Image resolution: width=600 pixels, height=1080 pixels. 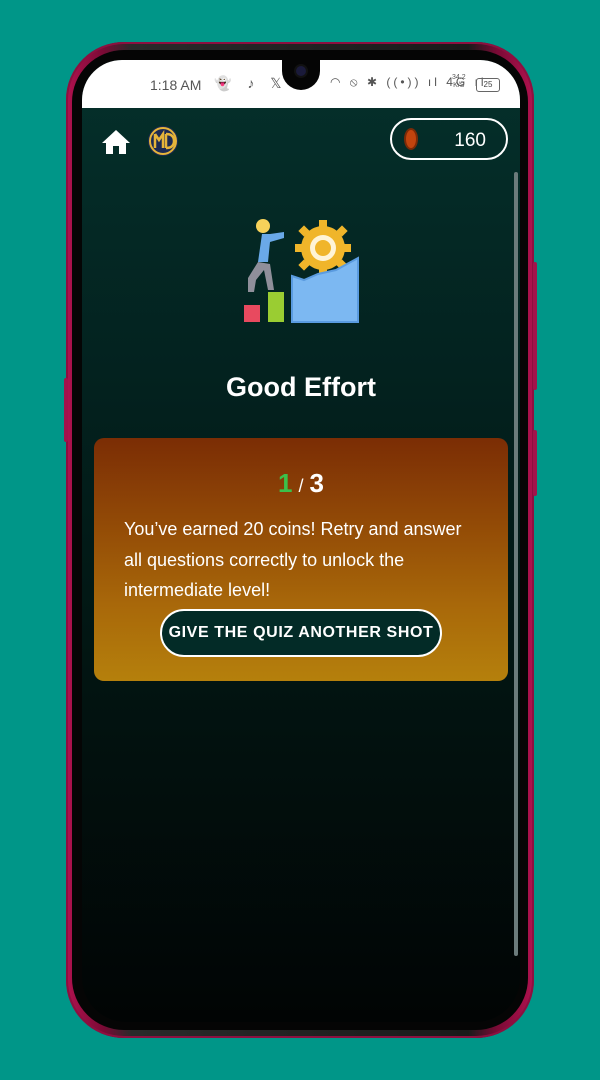 What do you see at coordinates (176, 85) in the screenshot?
I see `status-time: 1:18 AM` at bounding box center [176, 85].